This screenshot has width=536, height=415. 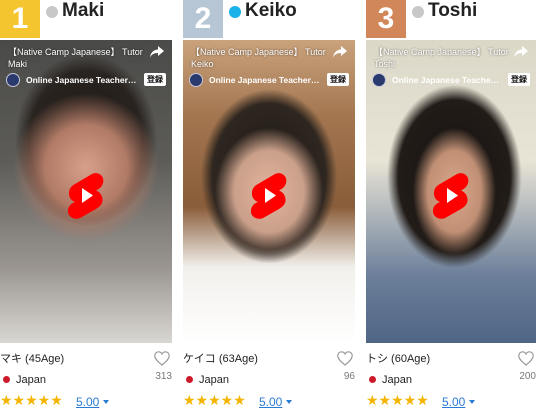 I want to click on rank-badge: 1, so click(x=20, y=19).